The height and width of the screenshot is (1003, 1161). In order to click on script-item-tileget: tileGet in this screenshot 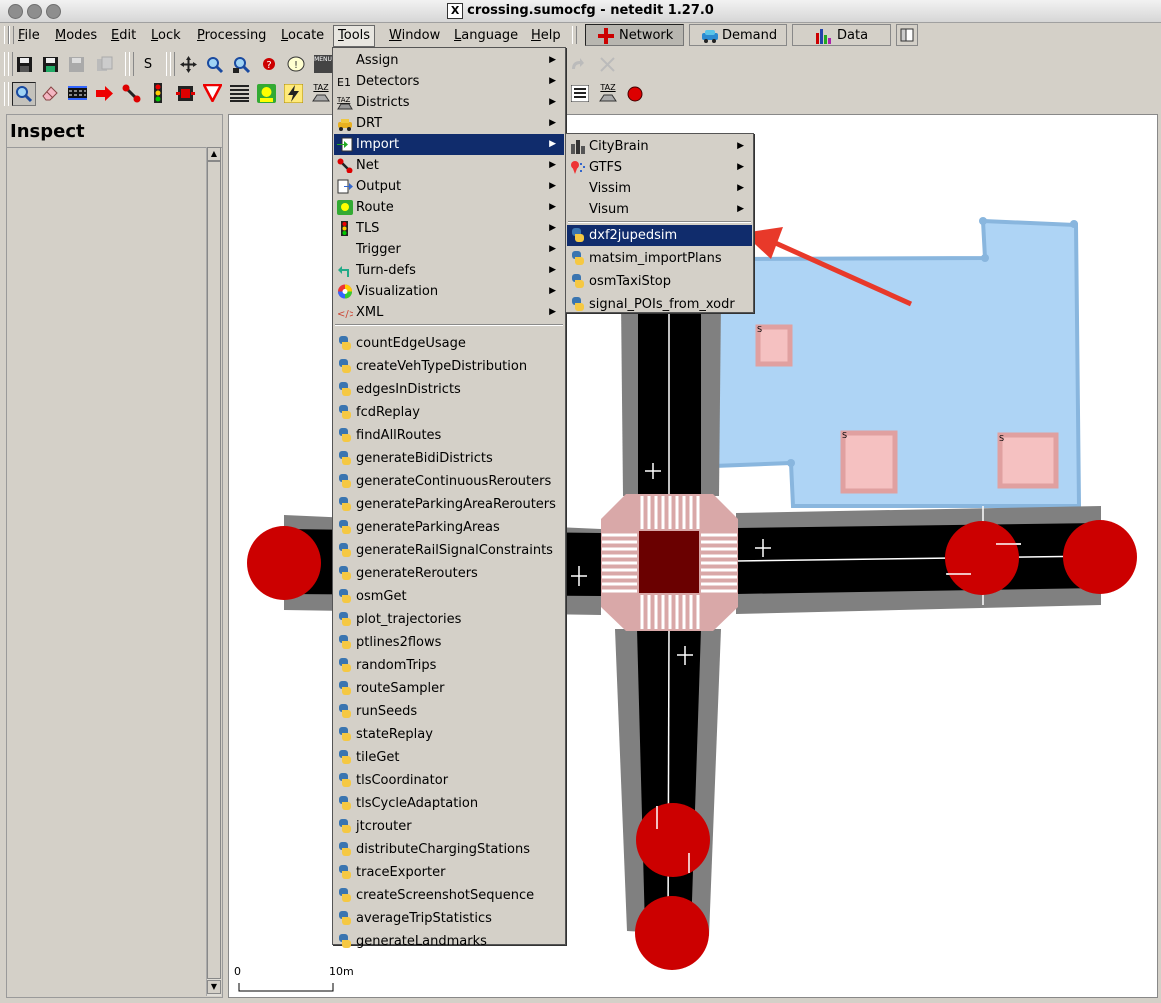, I will do `click(449, 757)`.